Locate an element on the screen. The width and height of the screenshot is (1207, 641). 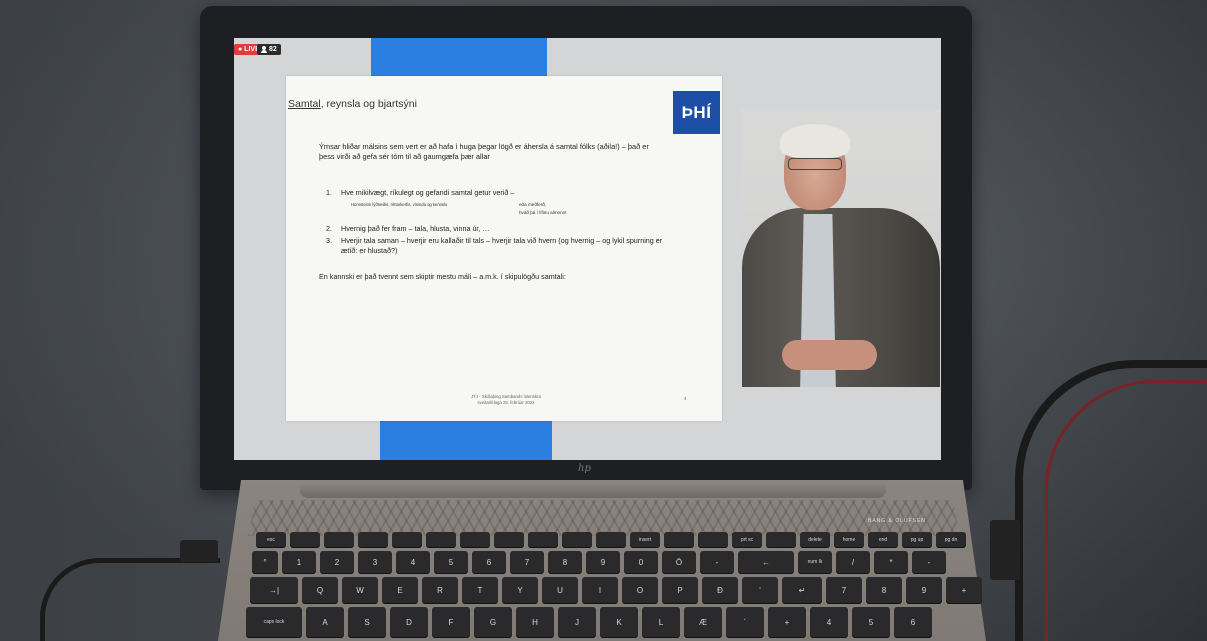
speaker-grille is located at coordinates (604, 518).